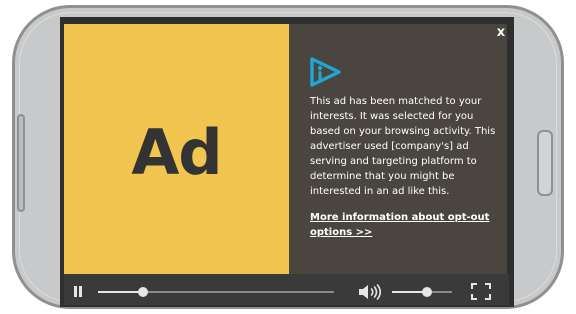 The height and width of the screenshot is (314, 576). I want to click on pause-icon, so click(75, 291).